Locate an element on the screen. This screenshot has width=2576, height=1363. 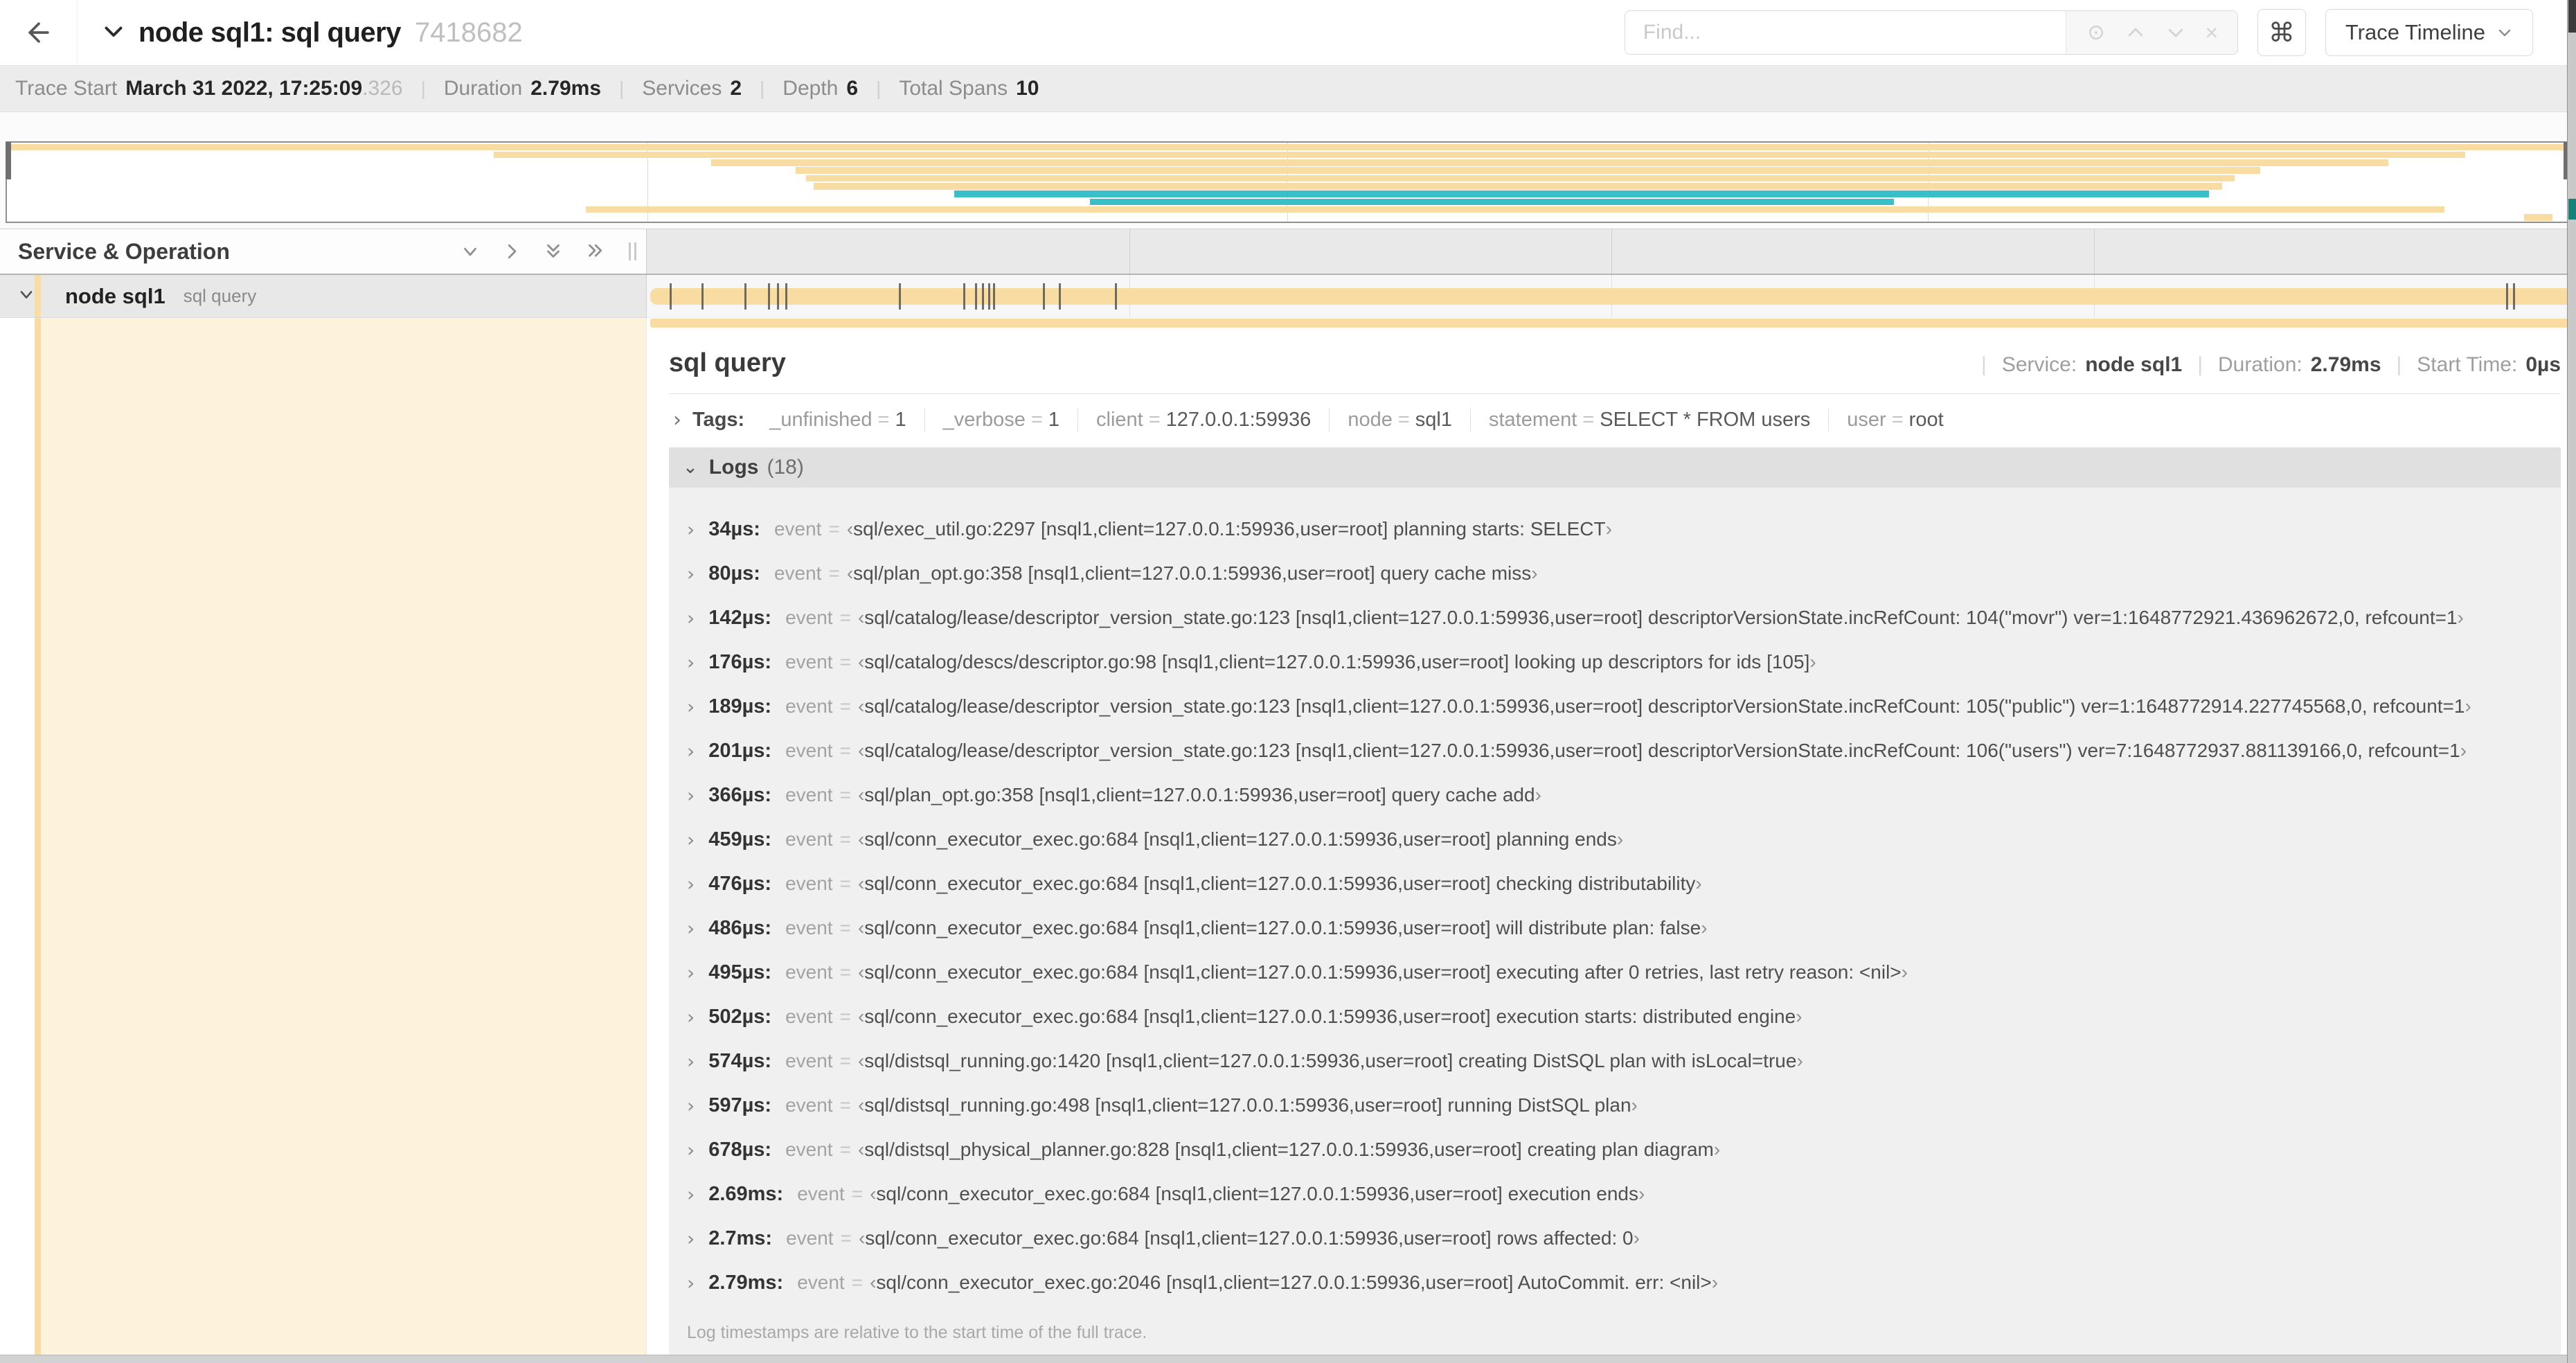
expand-all-icon is located at coordinates (595, 251).